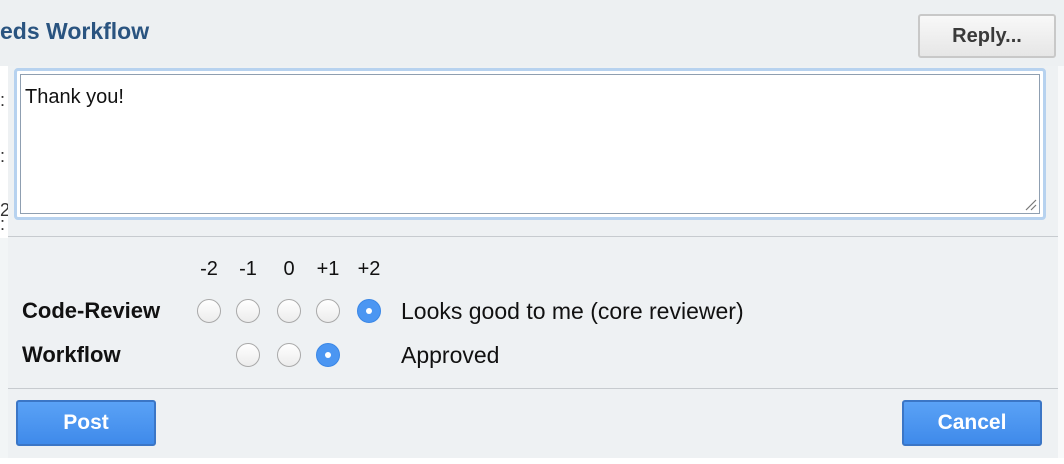 The width and height of the screenshot is (1064, 464). What do you see at coordinates (71, 354) in the screenshot?
I see `workflow-label: Workflow` at bounding box center [71, 354].